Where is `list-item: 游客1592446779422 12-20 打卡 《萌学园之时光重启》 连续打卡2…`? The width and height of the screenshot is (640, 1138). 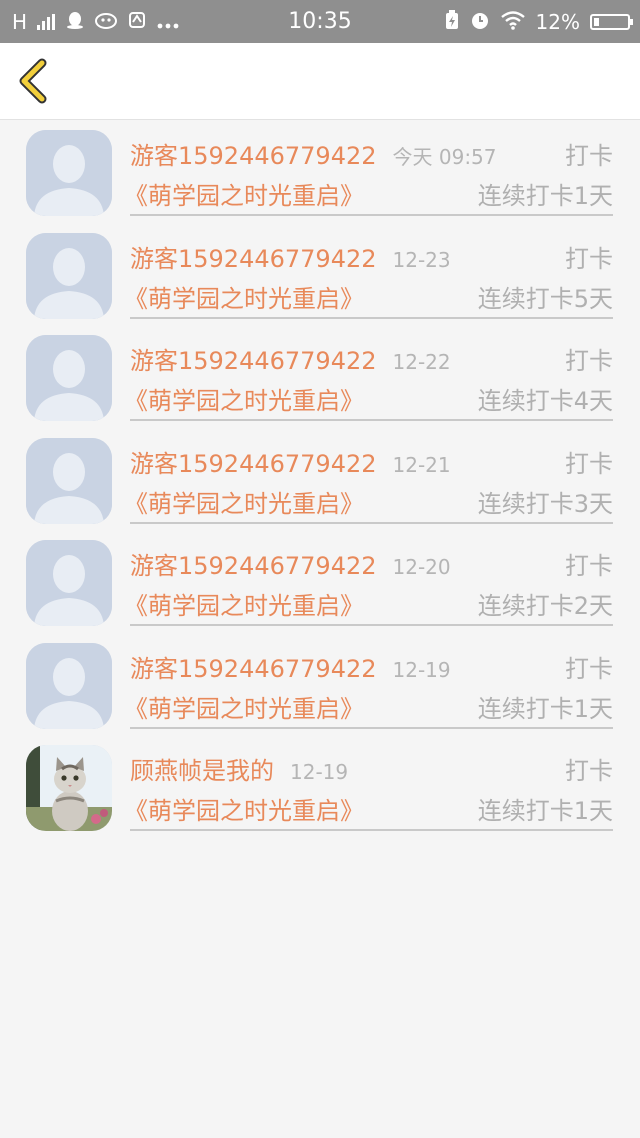
list-item: 游客1592446779422 12-20 打卡 《萌学园之时光重启》 连续打卡2… is located at coordinates (320, 581).